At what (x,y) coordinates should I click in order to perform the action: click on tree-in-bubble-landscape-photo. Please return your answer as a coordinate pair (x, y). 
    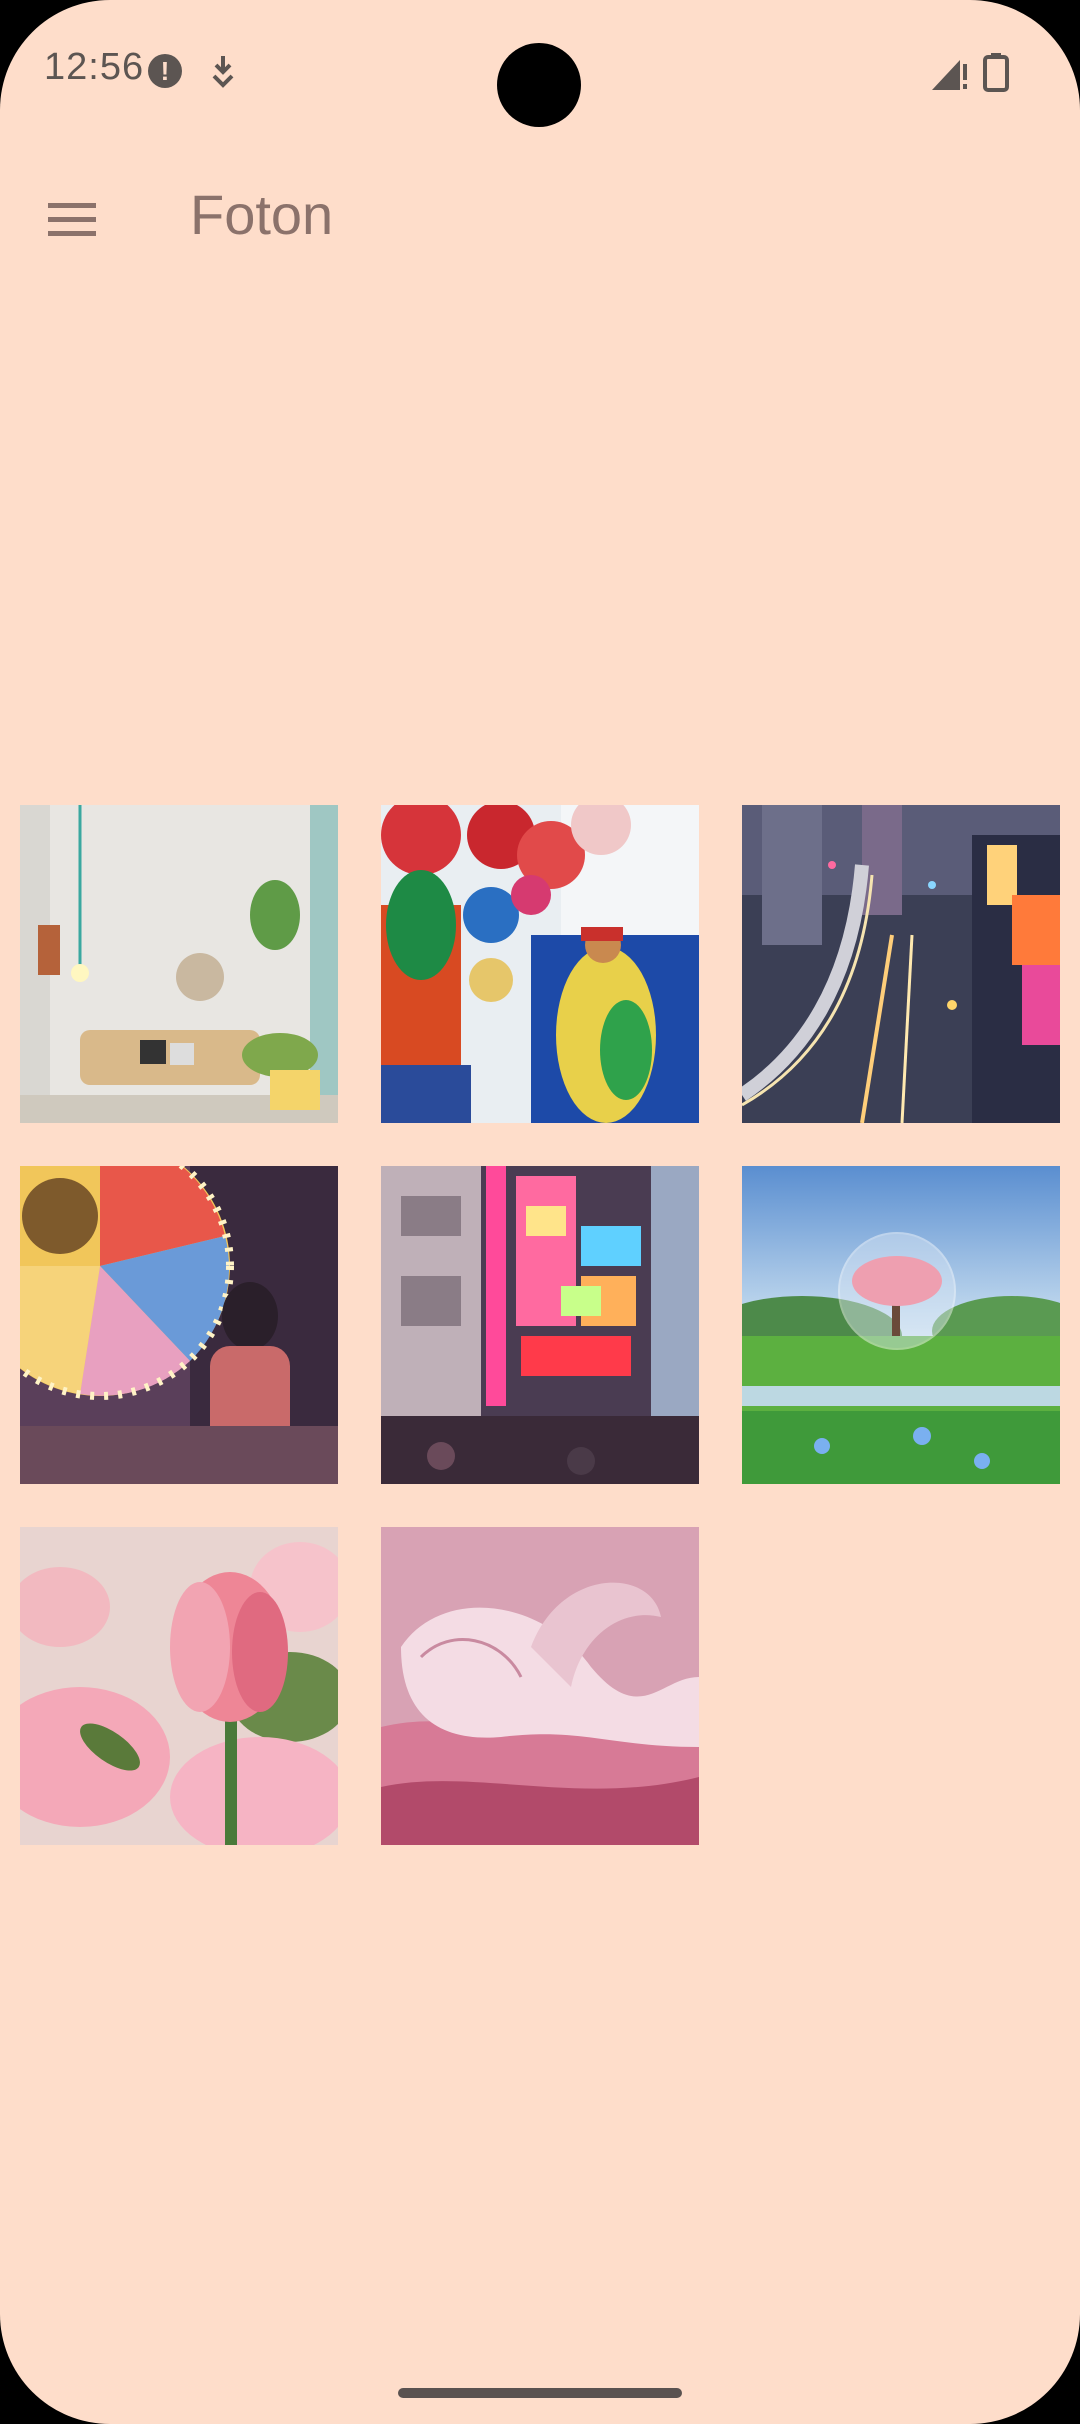
    Looking at the image, I should click on (901, 1325).